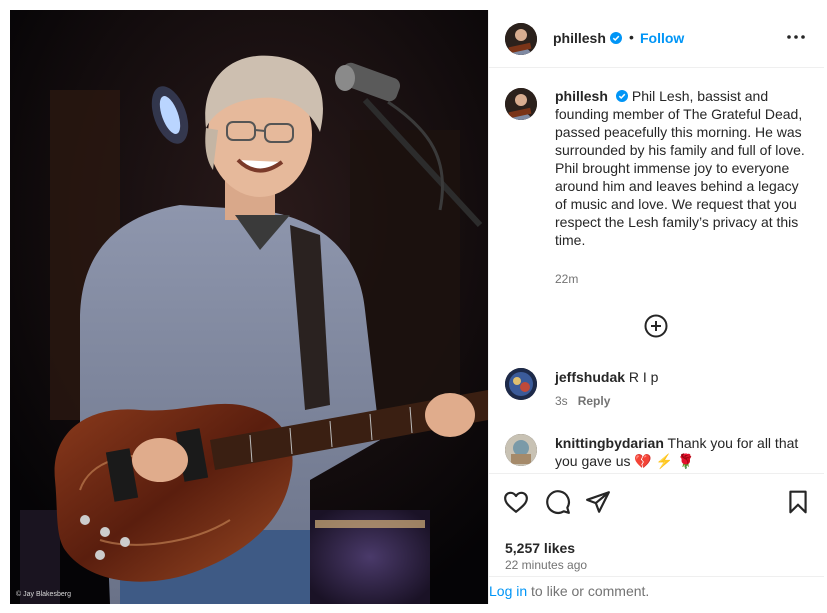  What do you see at coordinates (594, 401) in the screenshot?
I see `reply-button: Reply` at bounding box center [594, 401].